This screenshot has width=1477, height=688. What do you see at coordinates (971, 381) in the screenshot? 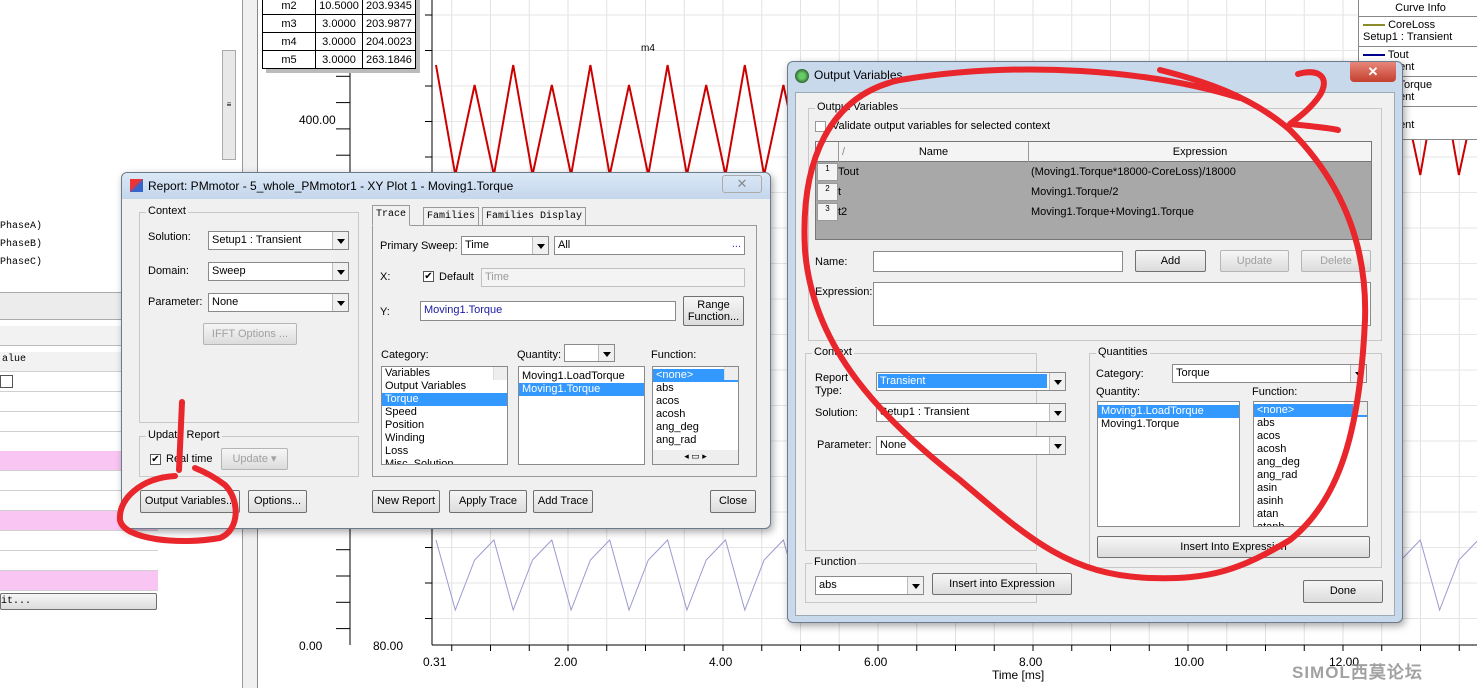
I see `report-type-select: Transient` at bounding box center [971, 381].